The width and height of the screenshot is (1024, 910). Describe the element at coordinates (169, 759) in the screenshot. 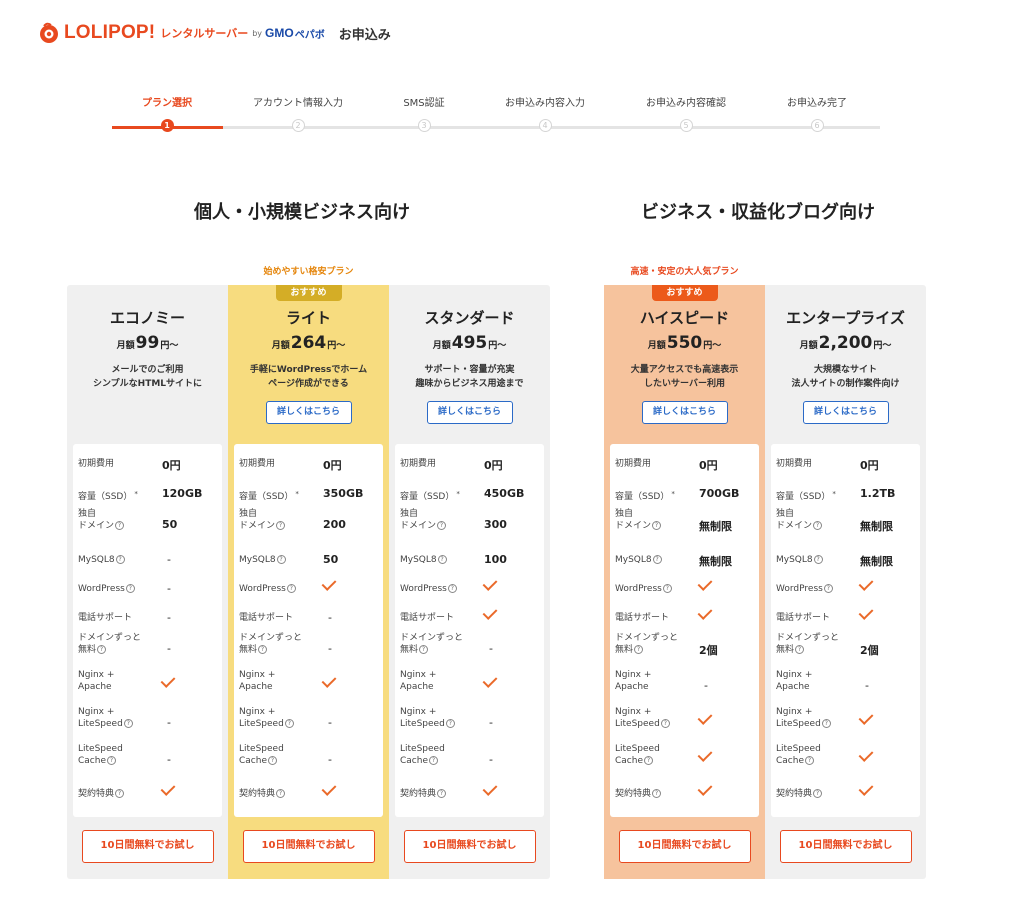

I see `feature-value: -` at that location.